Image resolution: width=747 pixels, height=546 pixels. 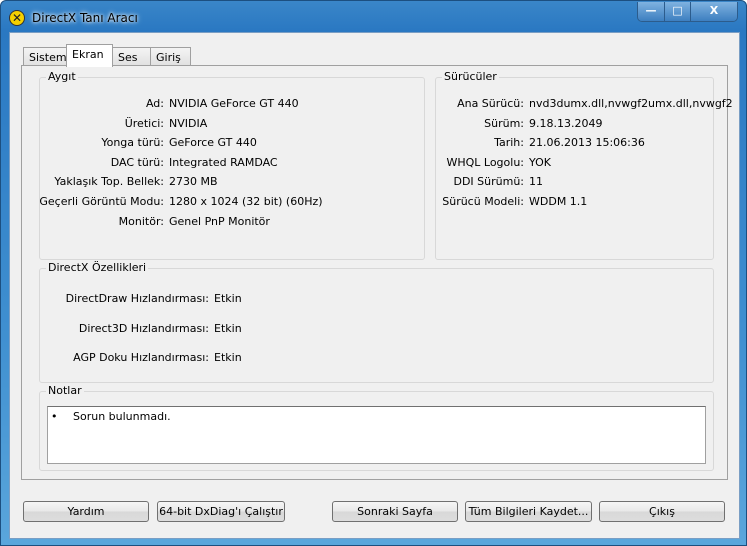 What do you see at coordinates (219, 221) in the screenshot?
I see `device-value: Genel PnP Monitör` at bounding box center [219, 221].